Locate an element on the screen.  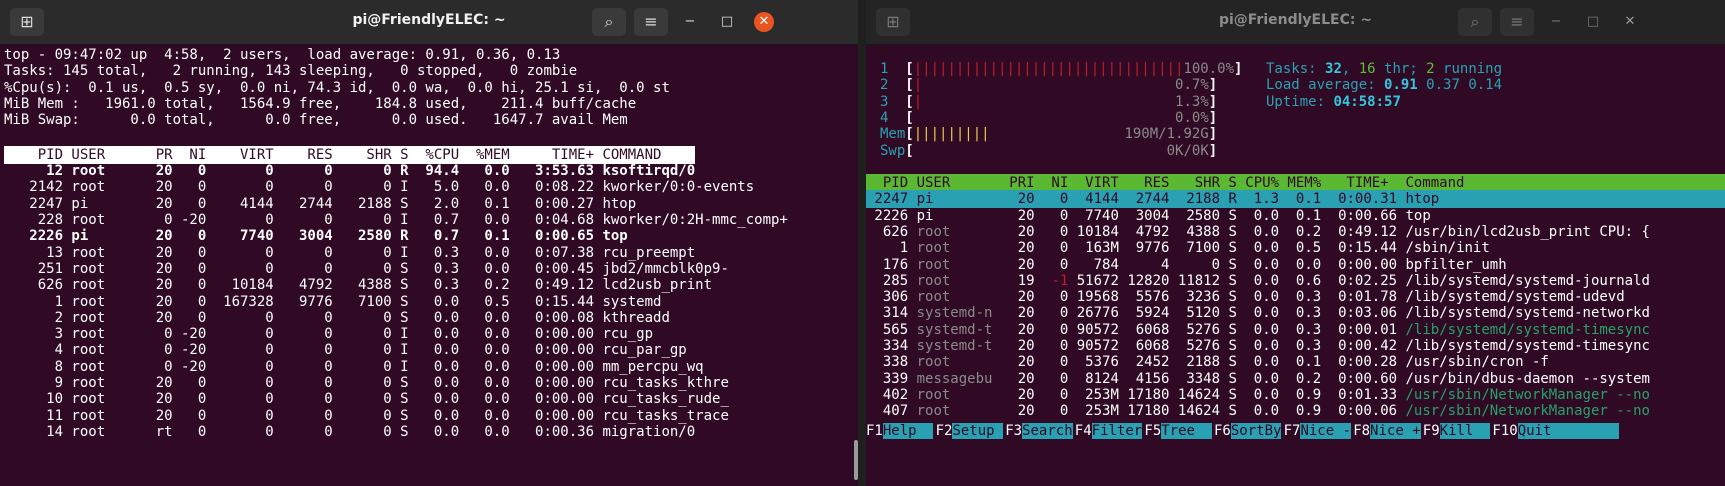
mem-percent: 0.5 is located at coordinates (1300, 248).